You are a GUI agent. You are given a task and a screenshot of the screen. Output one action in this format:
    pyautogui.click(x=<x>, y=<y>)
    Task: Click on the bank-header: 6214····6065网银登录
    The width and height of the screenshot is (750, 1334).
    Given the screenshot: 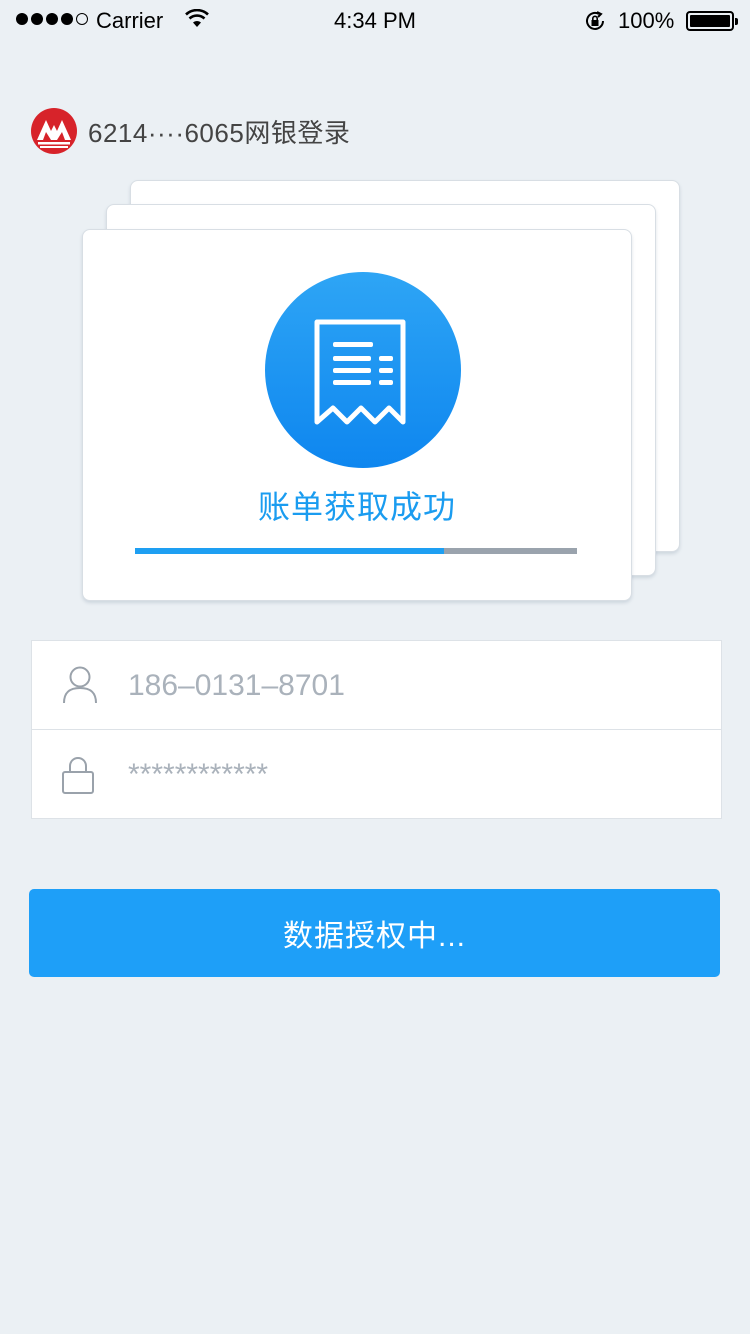 What is the action you would take?
    pyautogui.click(x=190, y=131)
    